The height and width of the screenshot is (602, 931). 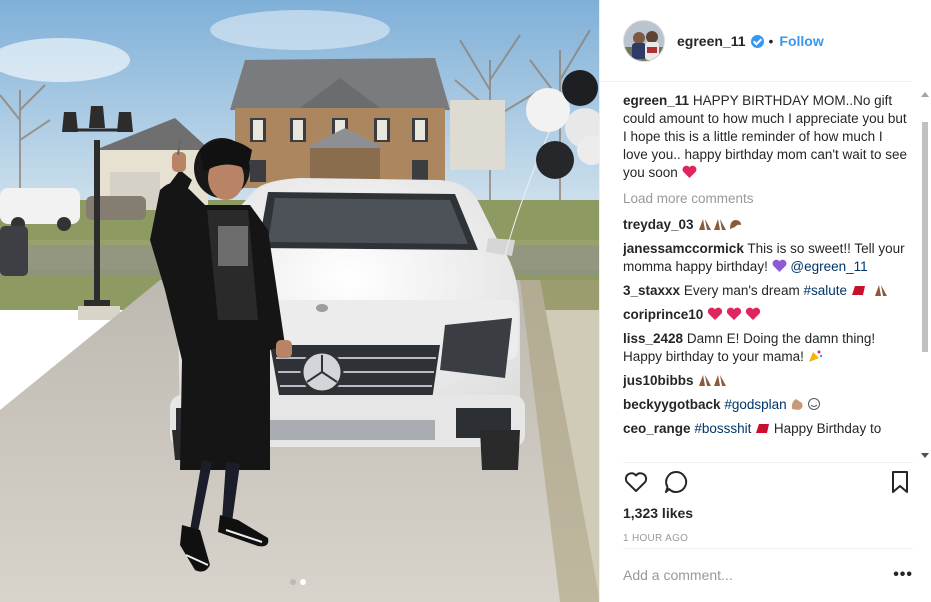 I want to click on post-actions: 1,323 likes 1 HOUR AGO, so click(x=768, y=506).